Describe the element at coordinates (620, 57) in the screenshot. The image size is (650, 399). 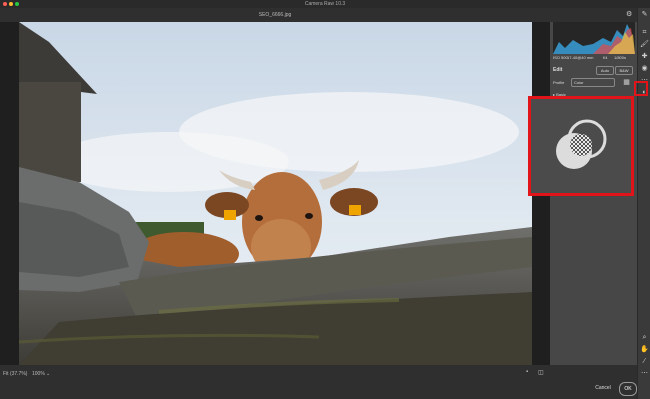
I see `exif-shutter: 1/800s` at that location.